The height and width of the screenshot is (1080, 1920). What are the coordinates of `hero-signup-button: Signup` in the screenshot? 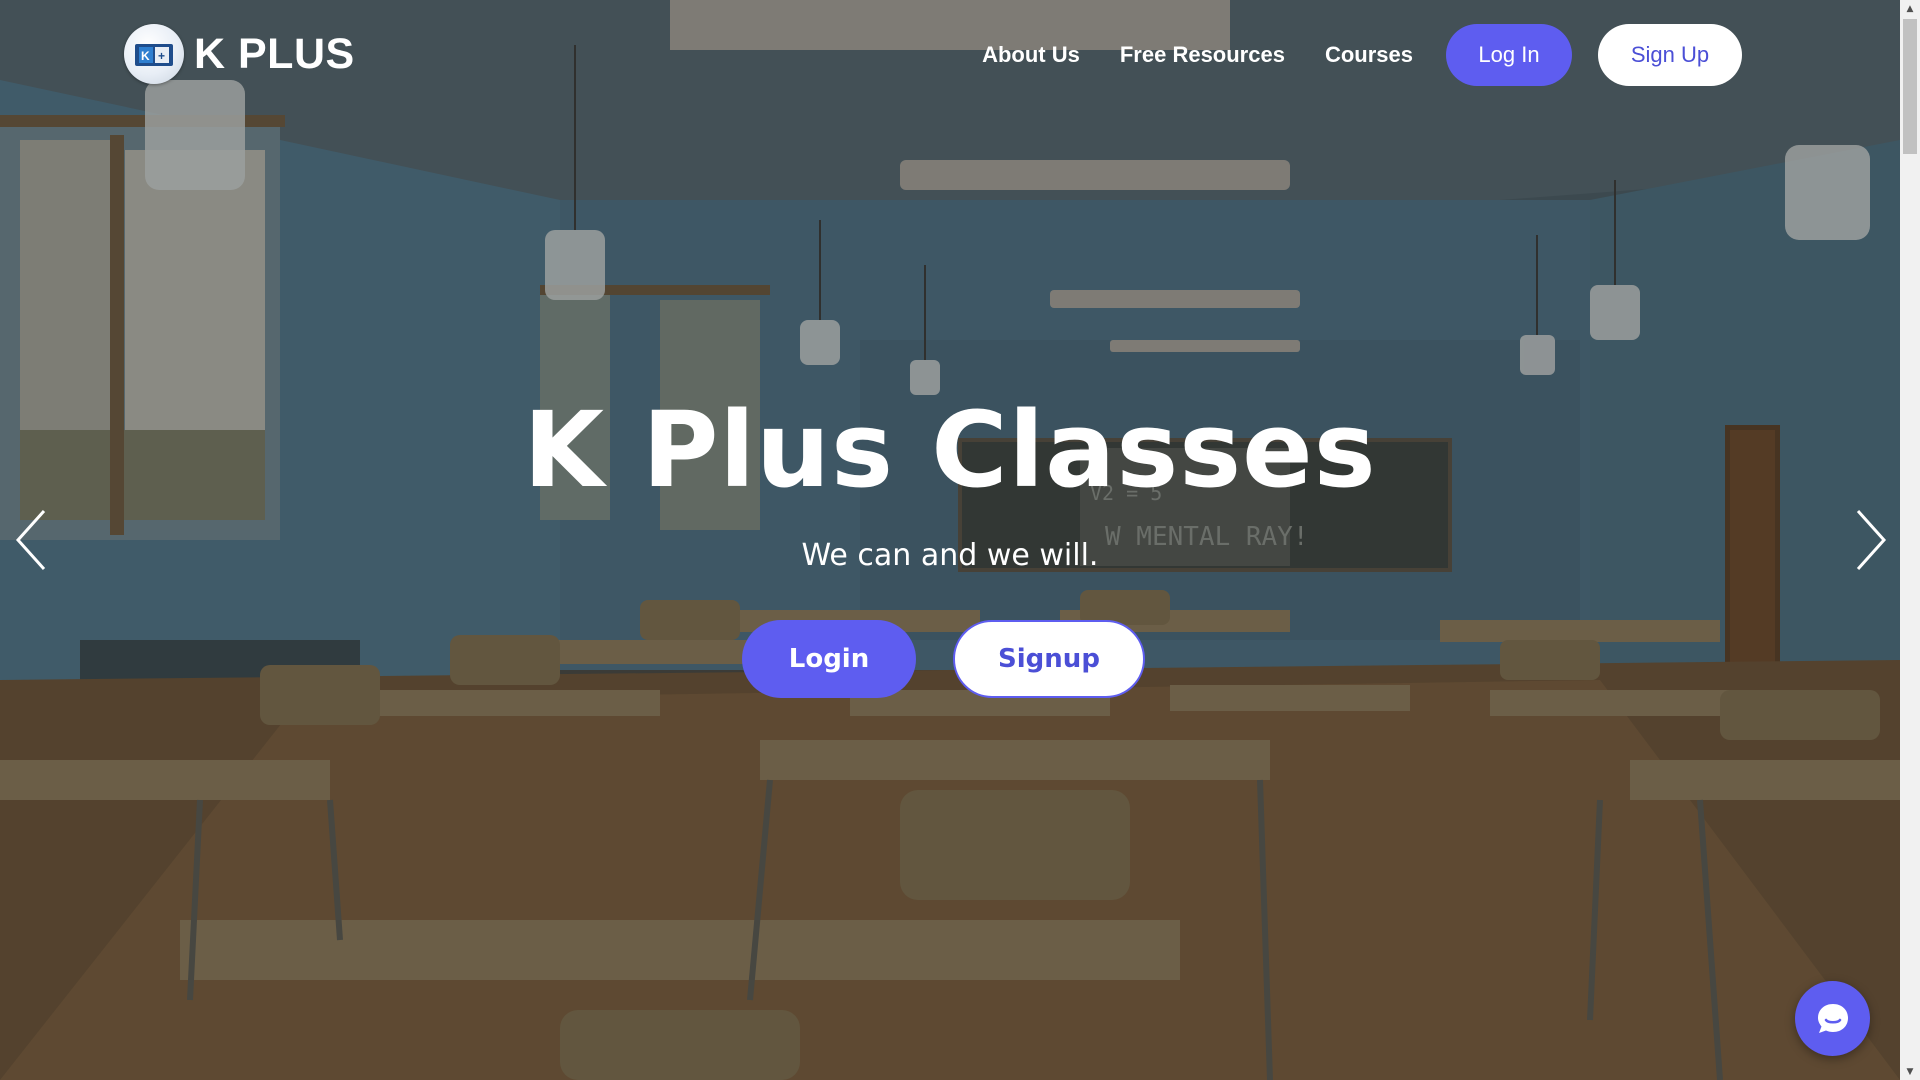 It's located at (1049, 659).